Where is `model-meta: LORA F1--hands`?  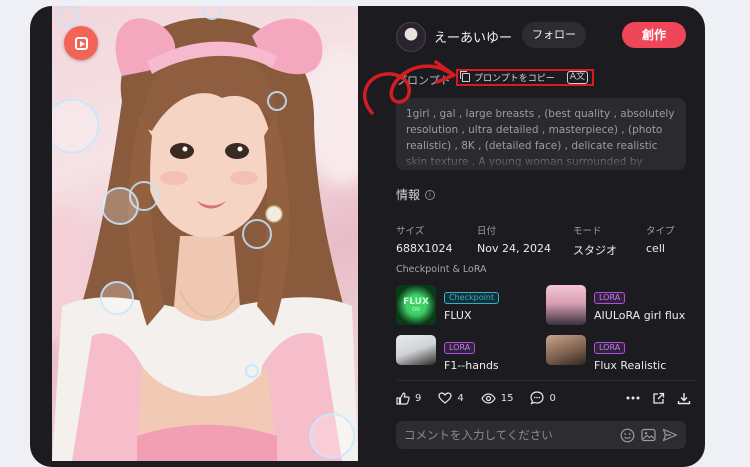
model-meta: LORA F1--hands is located at coordinates (471, 353).